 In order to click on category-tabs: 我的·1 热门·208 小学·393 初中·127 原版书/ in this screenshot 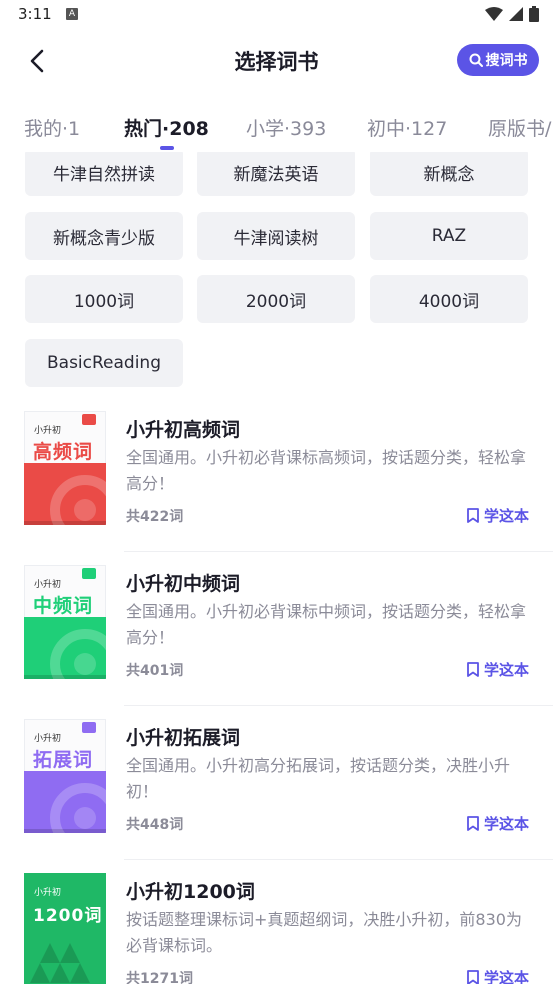, I will do `click(276, 127)`.